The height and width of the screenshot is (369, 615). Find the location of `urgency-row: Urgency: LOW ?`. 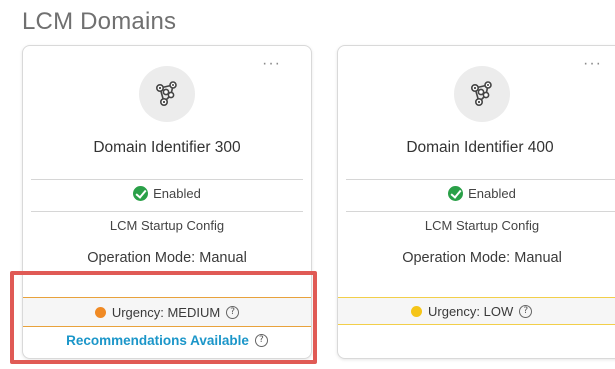

urgency-row: Urgency: LOW ? is located at coordinates (476, 311).